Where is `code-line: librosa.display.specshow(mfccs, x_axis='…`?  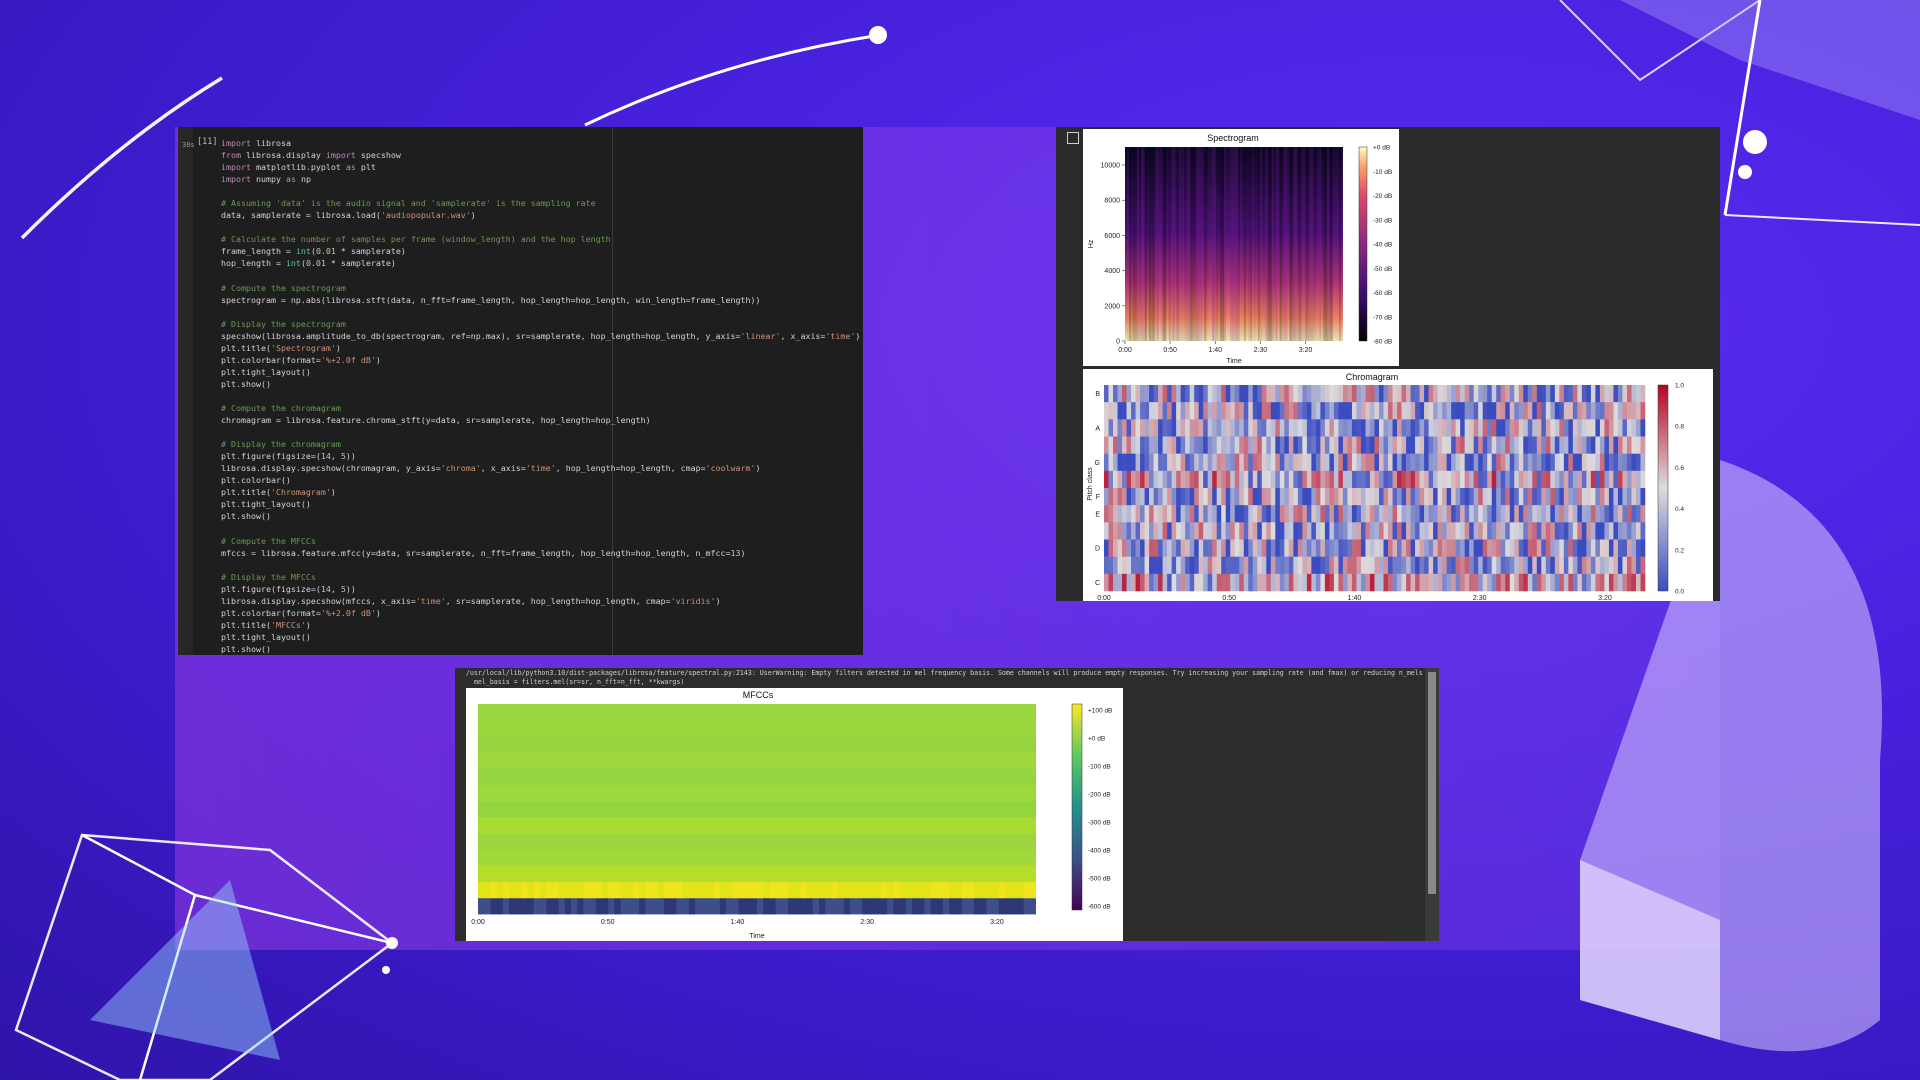
code-line: librosa.display.specshow(mfccs, x_axis='… is located at coordinates (471, 600).